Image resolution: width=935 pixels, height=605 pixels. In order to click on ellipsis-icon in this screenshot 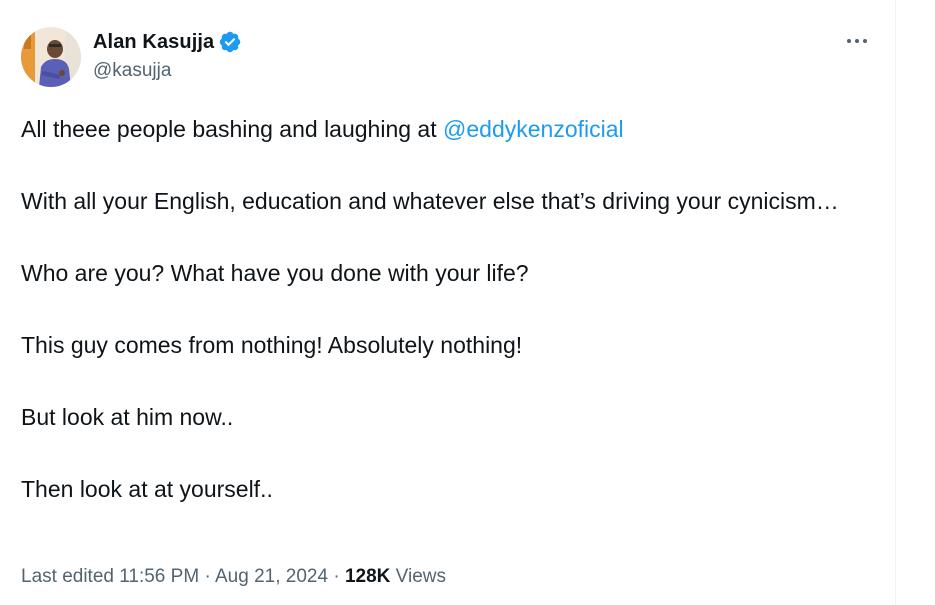, I will do `click(857, 41)`.